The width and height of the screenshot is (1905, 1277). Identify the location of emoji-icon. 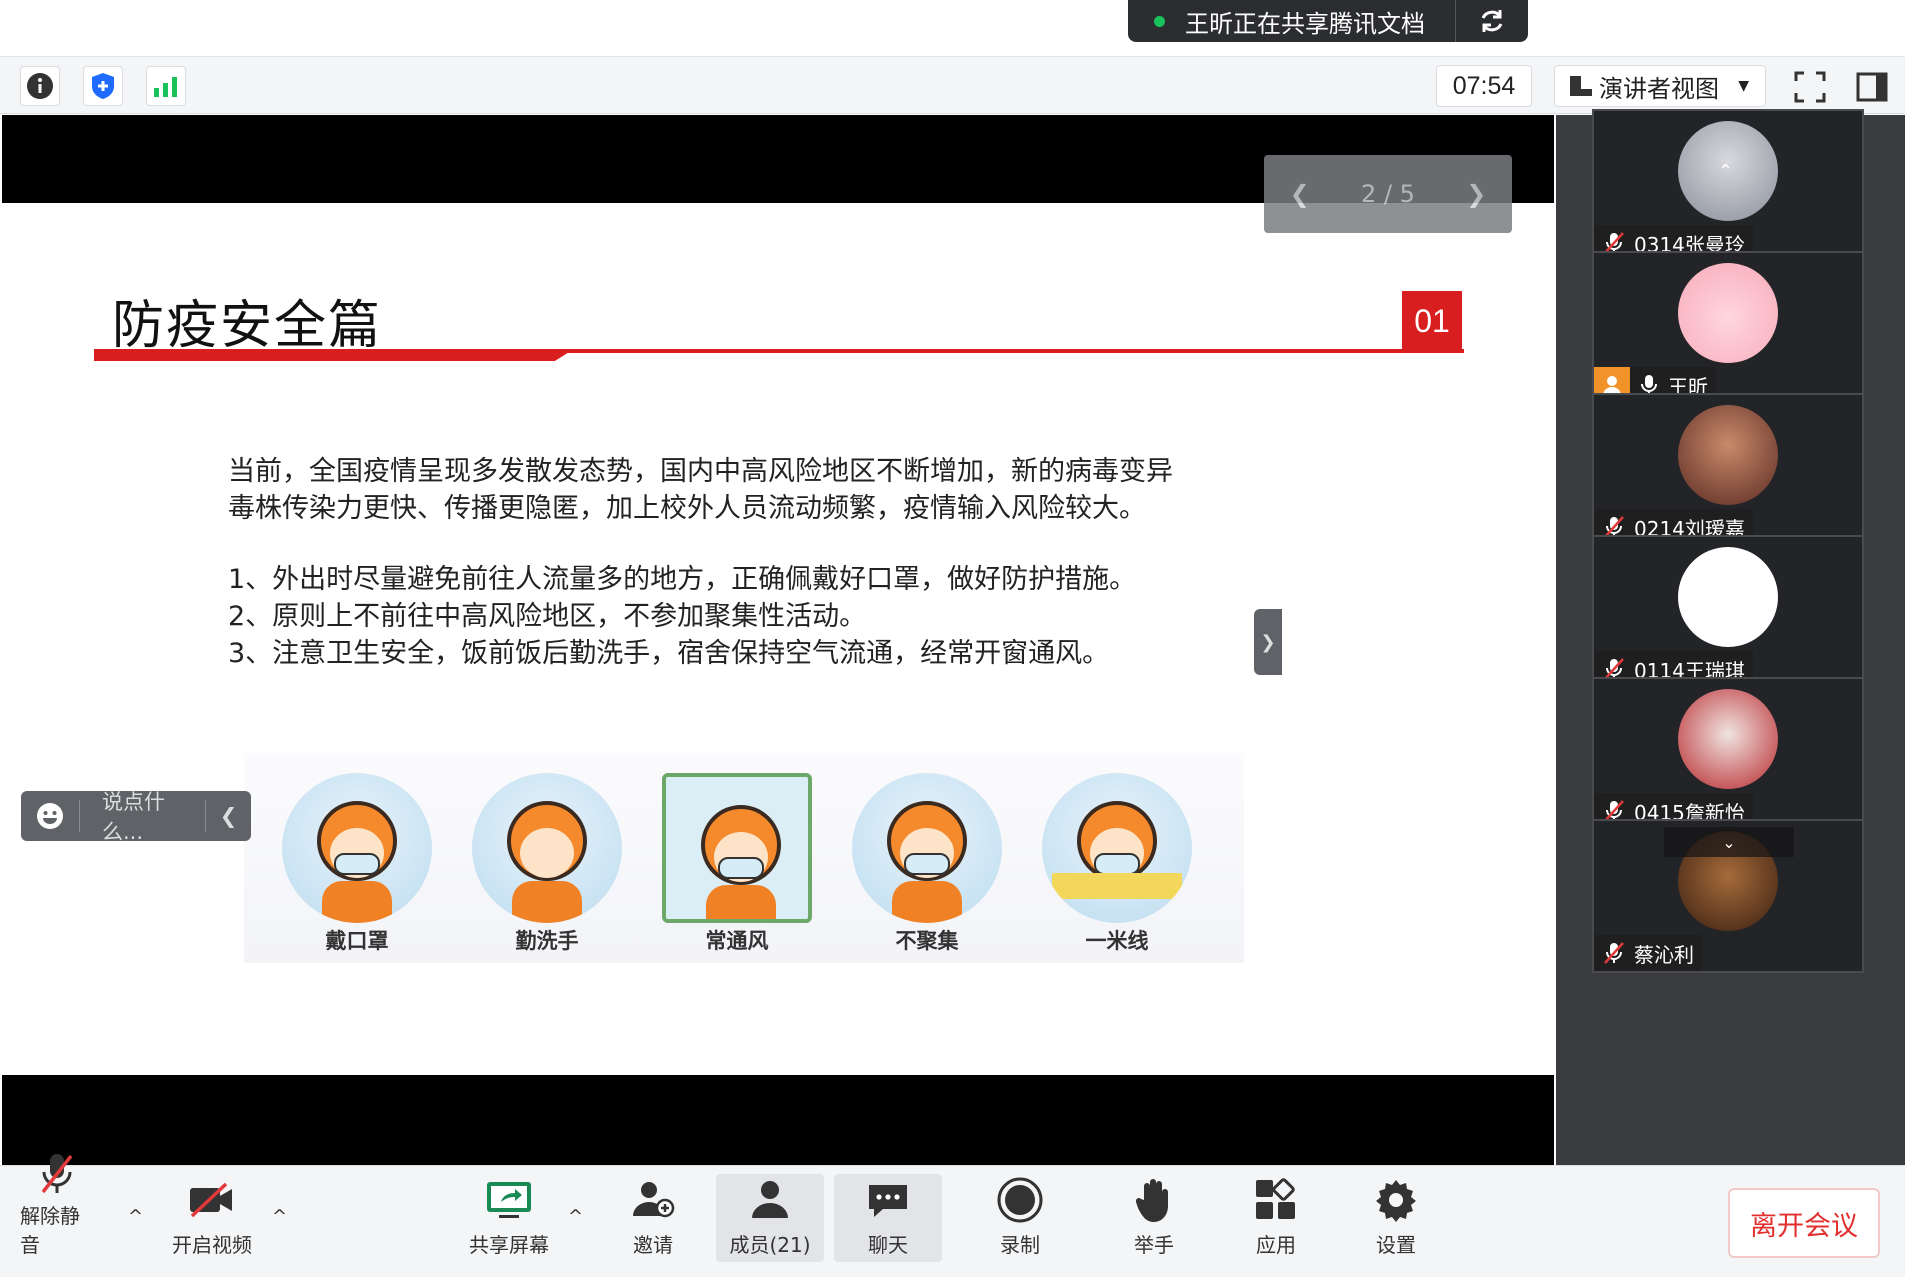
(50, 816).